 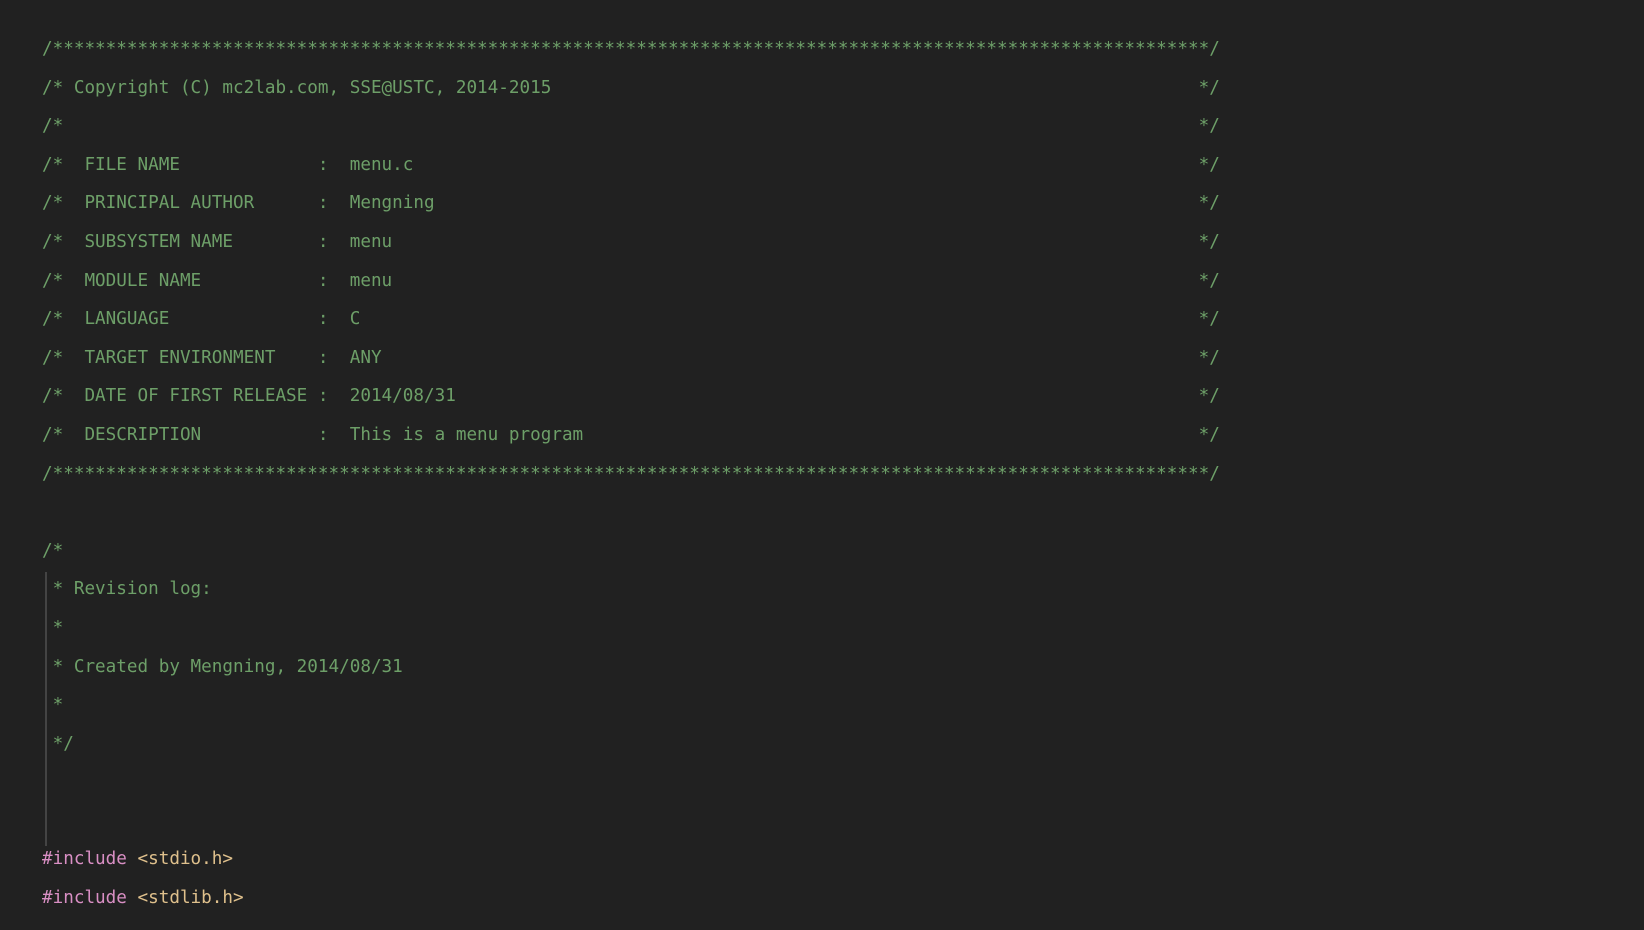 I want to click on comment-text: /* */, so click(x=631, y=126).